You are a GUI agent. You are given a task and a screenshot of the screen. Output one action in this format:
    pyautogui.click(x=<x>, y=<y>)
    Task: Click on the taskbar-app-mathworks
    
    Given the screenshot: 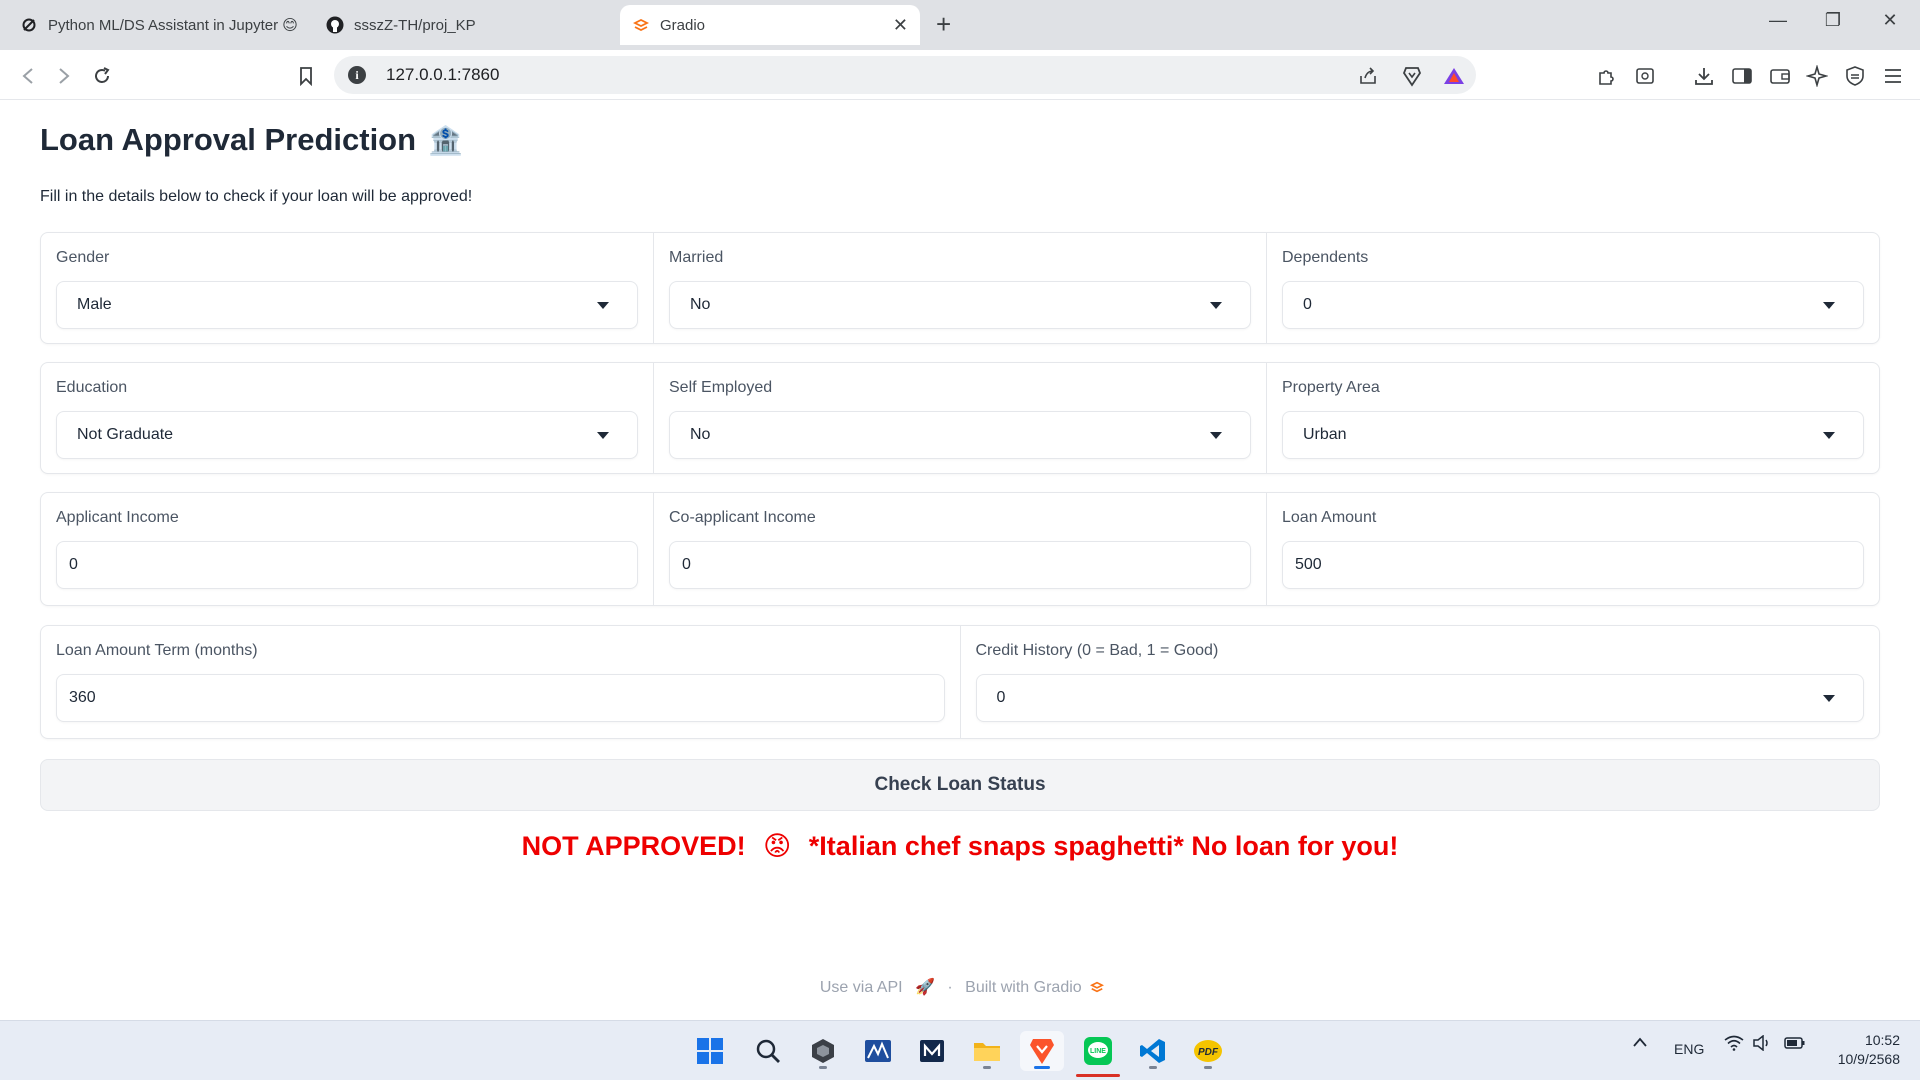 What is the action you would take?
    pyautogui.click(x=878, y=1051)
    